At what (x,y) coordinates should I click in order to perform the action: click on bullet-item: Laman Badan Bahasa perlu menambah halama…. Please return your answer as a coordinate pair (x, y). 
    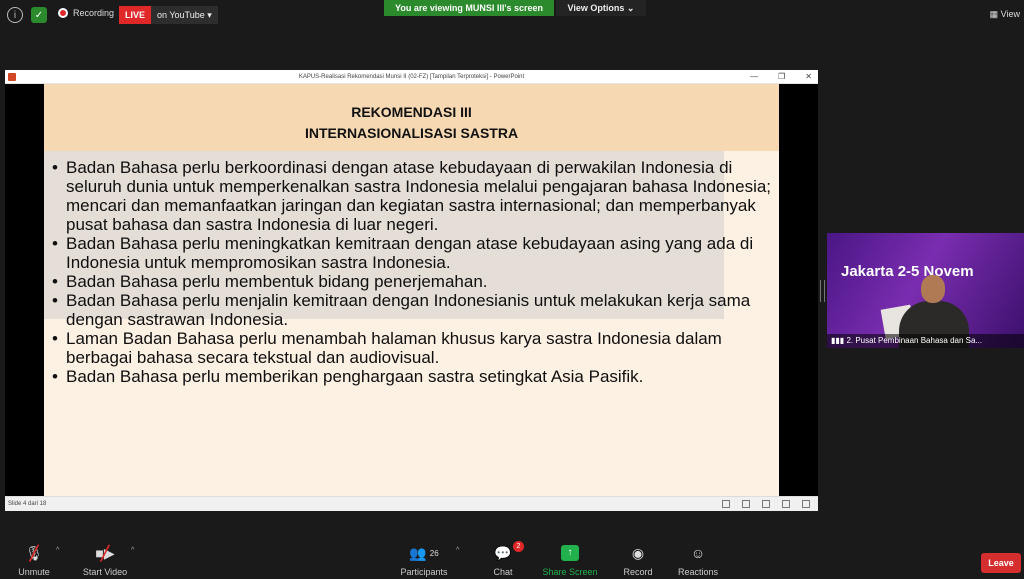
    Looking at the image, I should click on (412, 348).